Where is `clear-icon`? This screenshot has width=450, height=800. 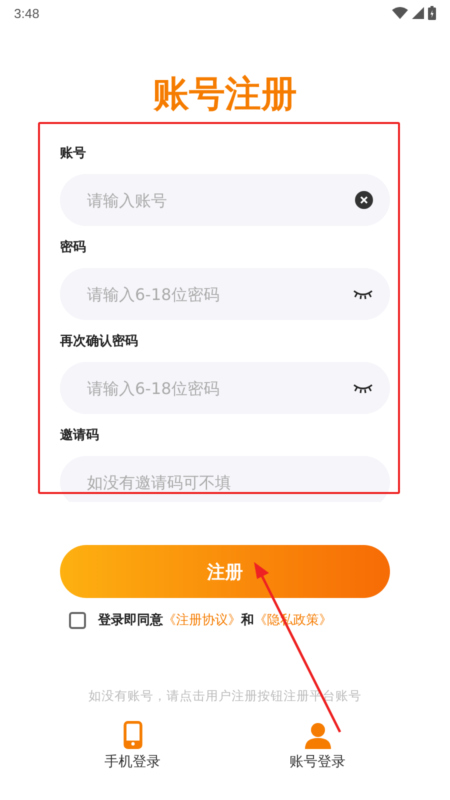 clear-icon is located at coordinates (364, 200).